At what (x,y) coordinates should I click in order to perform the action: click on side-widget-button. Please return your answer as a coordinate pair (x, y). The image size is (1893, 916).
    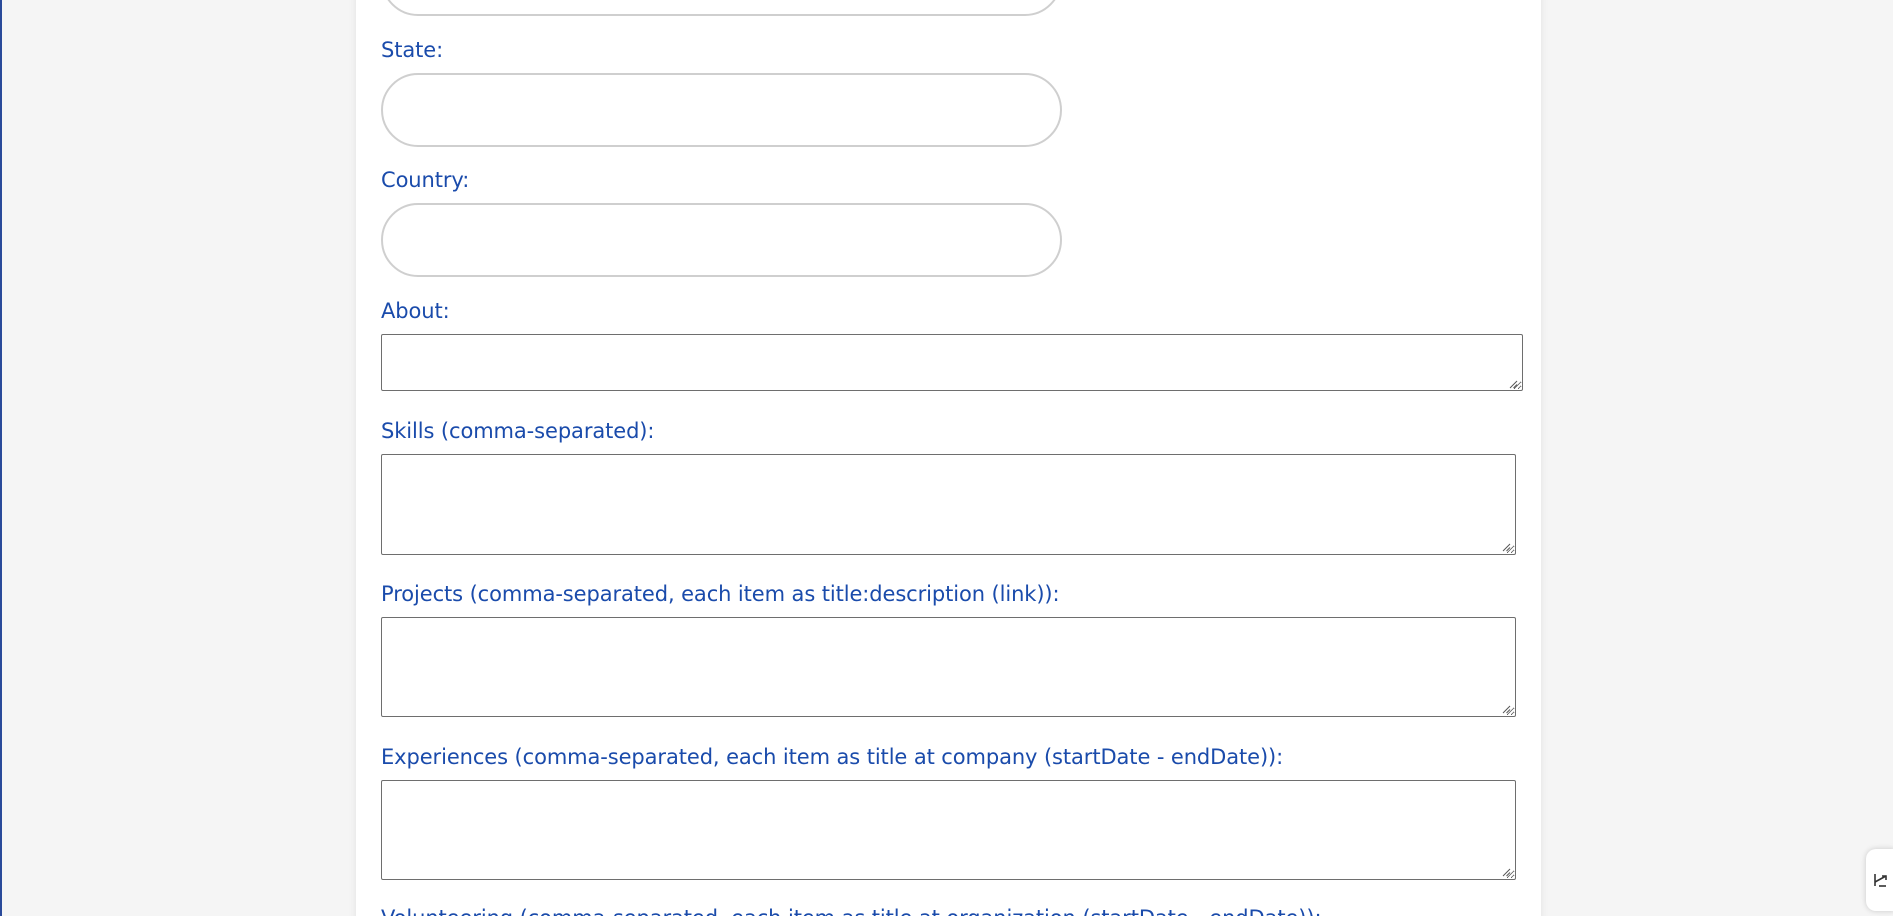
    Looking at the image, I should click on (1879, 880).